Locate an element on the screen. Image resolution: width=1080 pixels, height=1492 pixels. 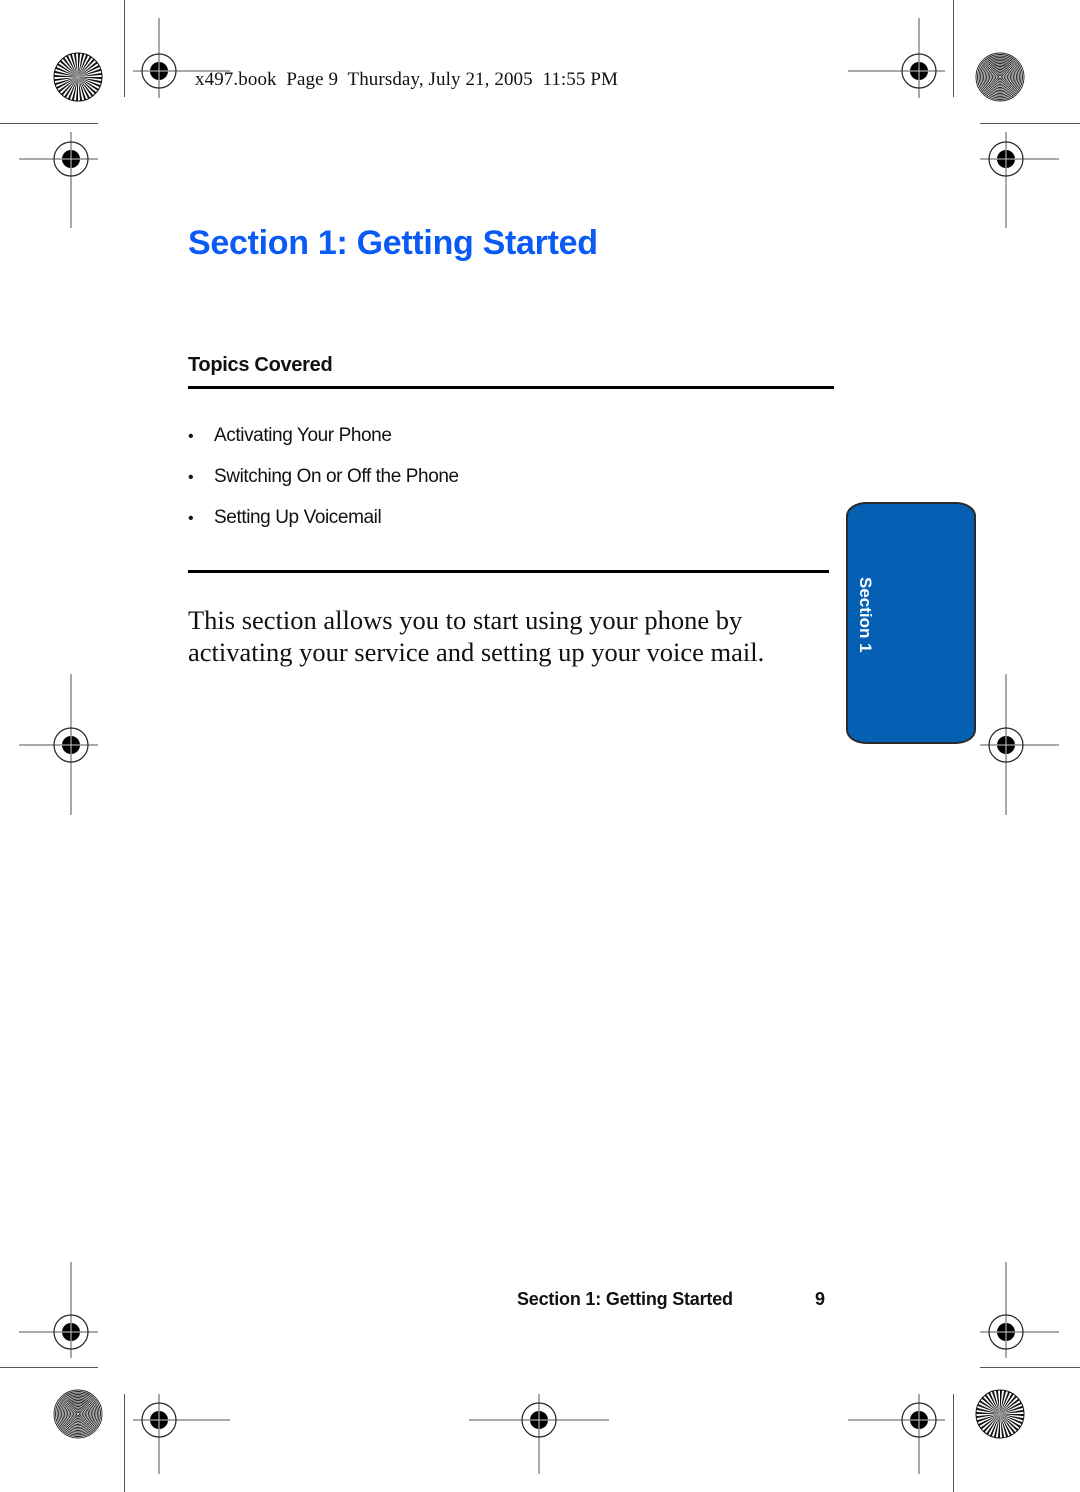
topic-item: • Switching On or Off the Phone is located at coordinates (323, 484).